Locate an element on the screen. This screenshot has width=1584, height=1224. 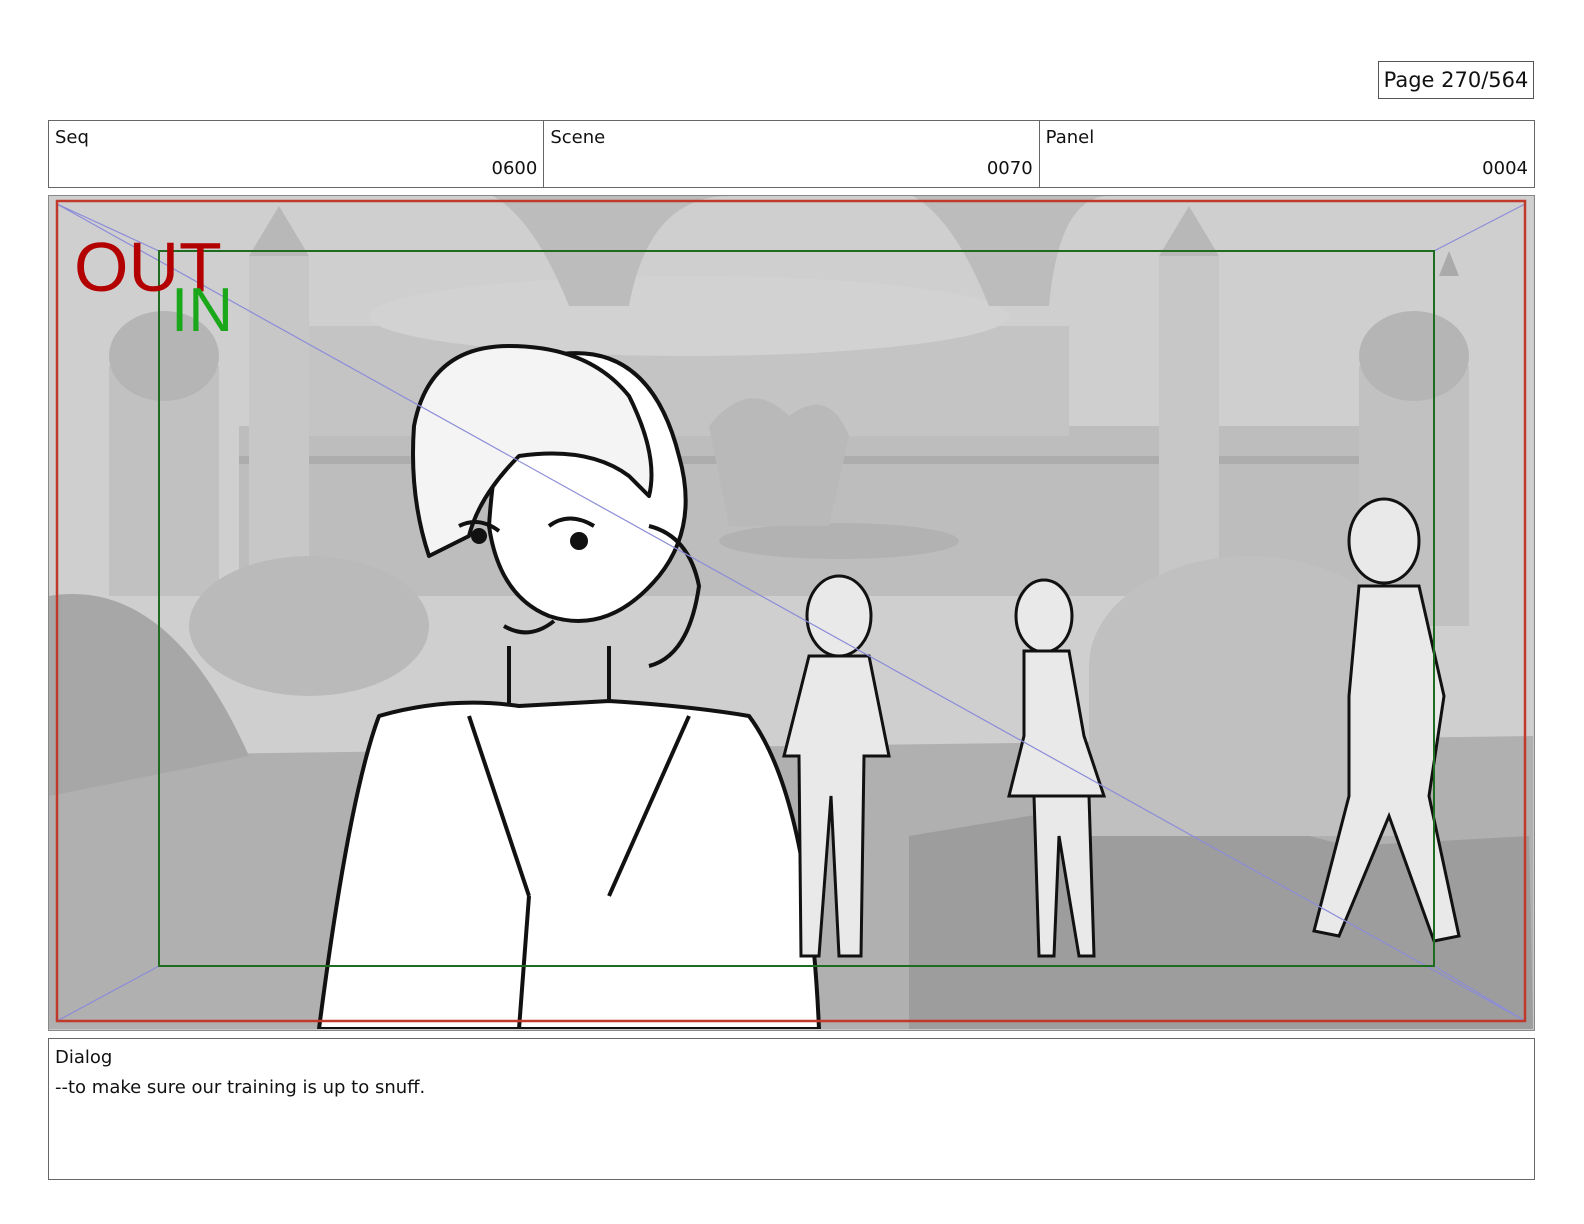
page-number: Page 270/564 is located at coordinates (1456, 80).